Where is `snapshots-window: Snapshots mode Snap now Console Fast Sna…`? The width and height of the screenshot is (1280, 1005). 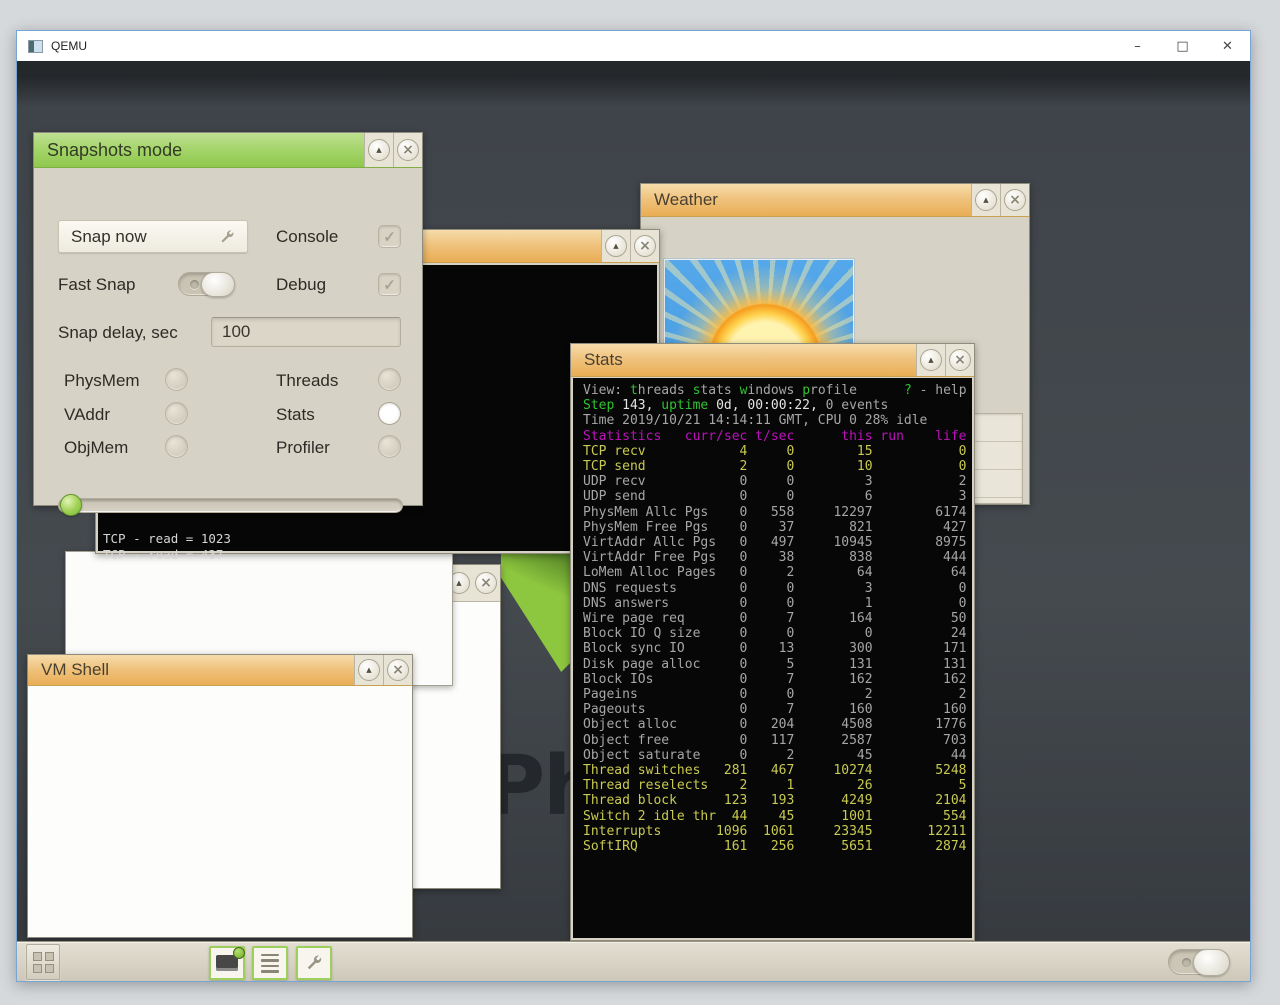 snapshots-window: Snapshots mode Snap now Console Fast Sna… is located at coordinates (228, 324).